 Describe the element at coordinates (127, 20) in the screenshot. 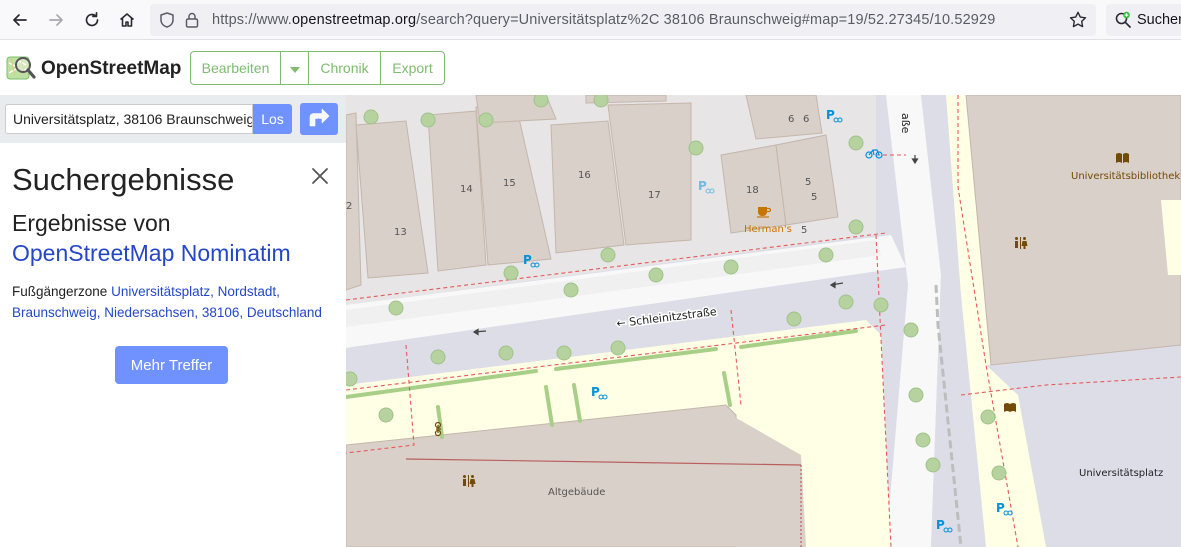

I see `home-icon` at that location.